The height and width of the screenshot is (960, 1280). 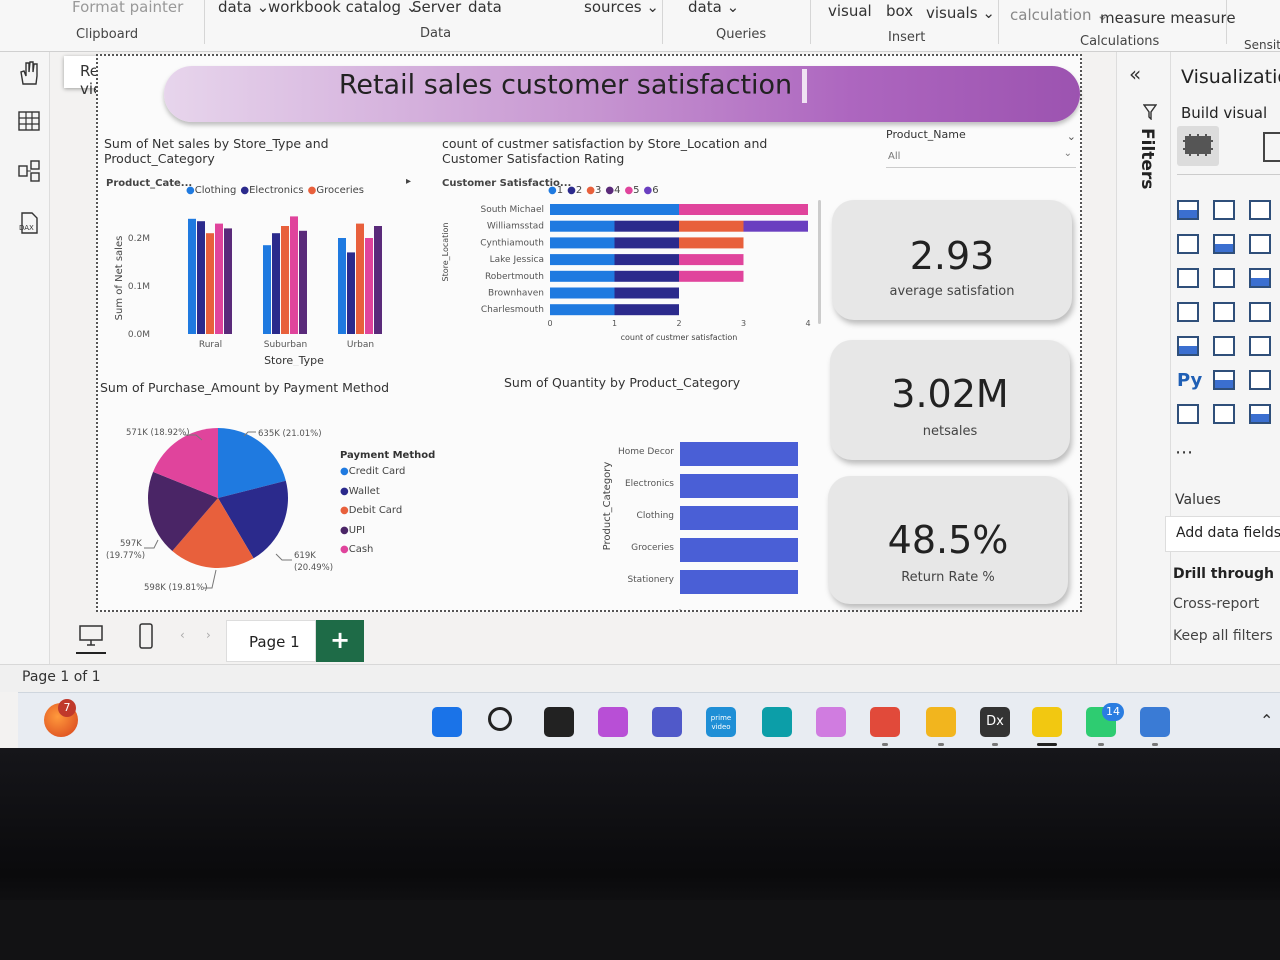 I want to click on visualizations-header: Visualizatio, so click(x=1230, y=77).